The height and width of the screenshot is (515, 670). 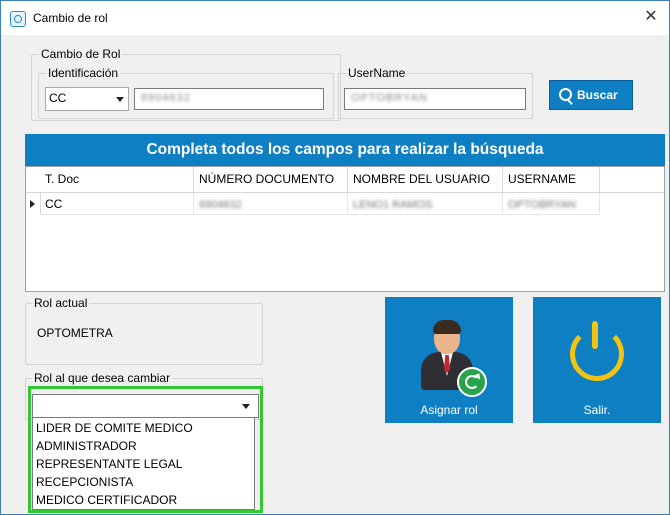 What do you see at coordinates (61, 303) in the screenshot?
I see `rol-actual-legend: Rol actual` at bounding box center [61, 303].